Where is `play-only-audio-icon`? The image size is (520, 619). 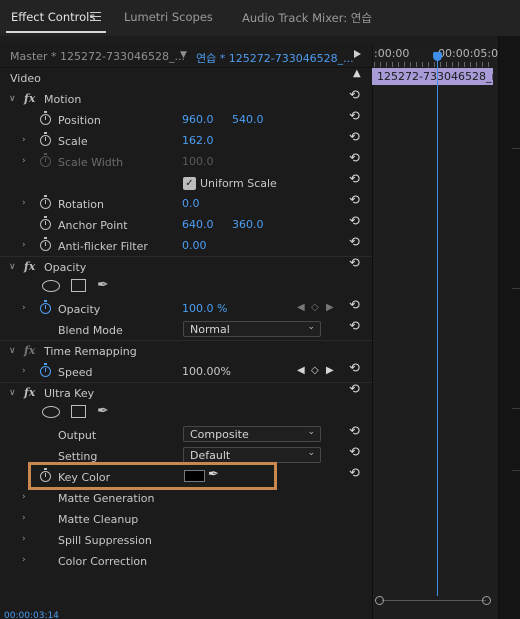
play-only-audio-icon is located at coordinates (357, 54).